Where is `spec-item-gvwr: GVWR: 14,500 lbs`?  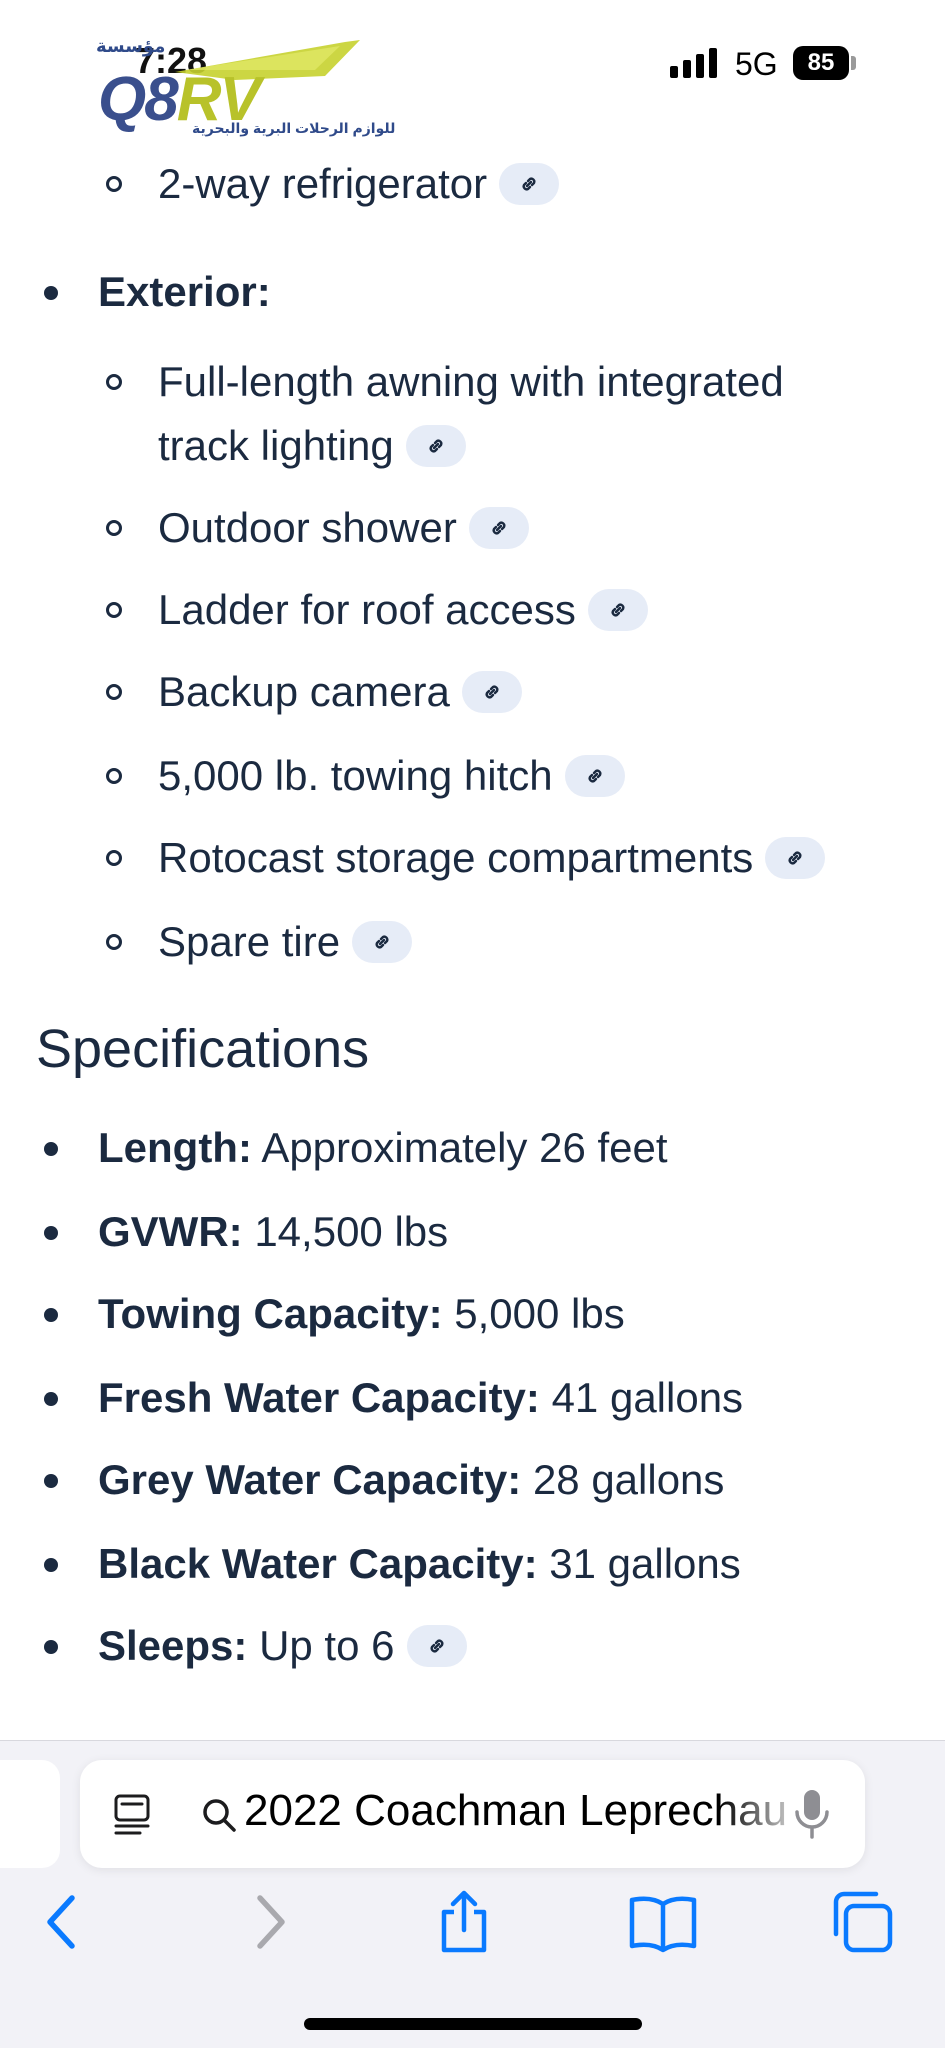
spec-item-gvwr: GVWR: 14,500 lbs is located at coordinates (273, 1232).